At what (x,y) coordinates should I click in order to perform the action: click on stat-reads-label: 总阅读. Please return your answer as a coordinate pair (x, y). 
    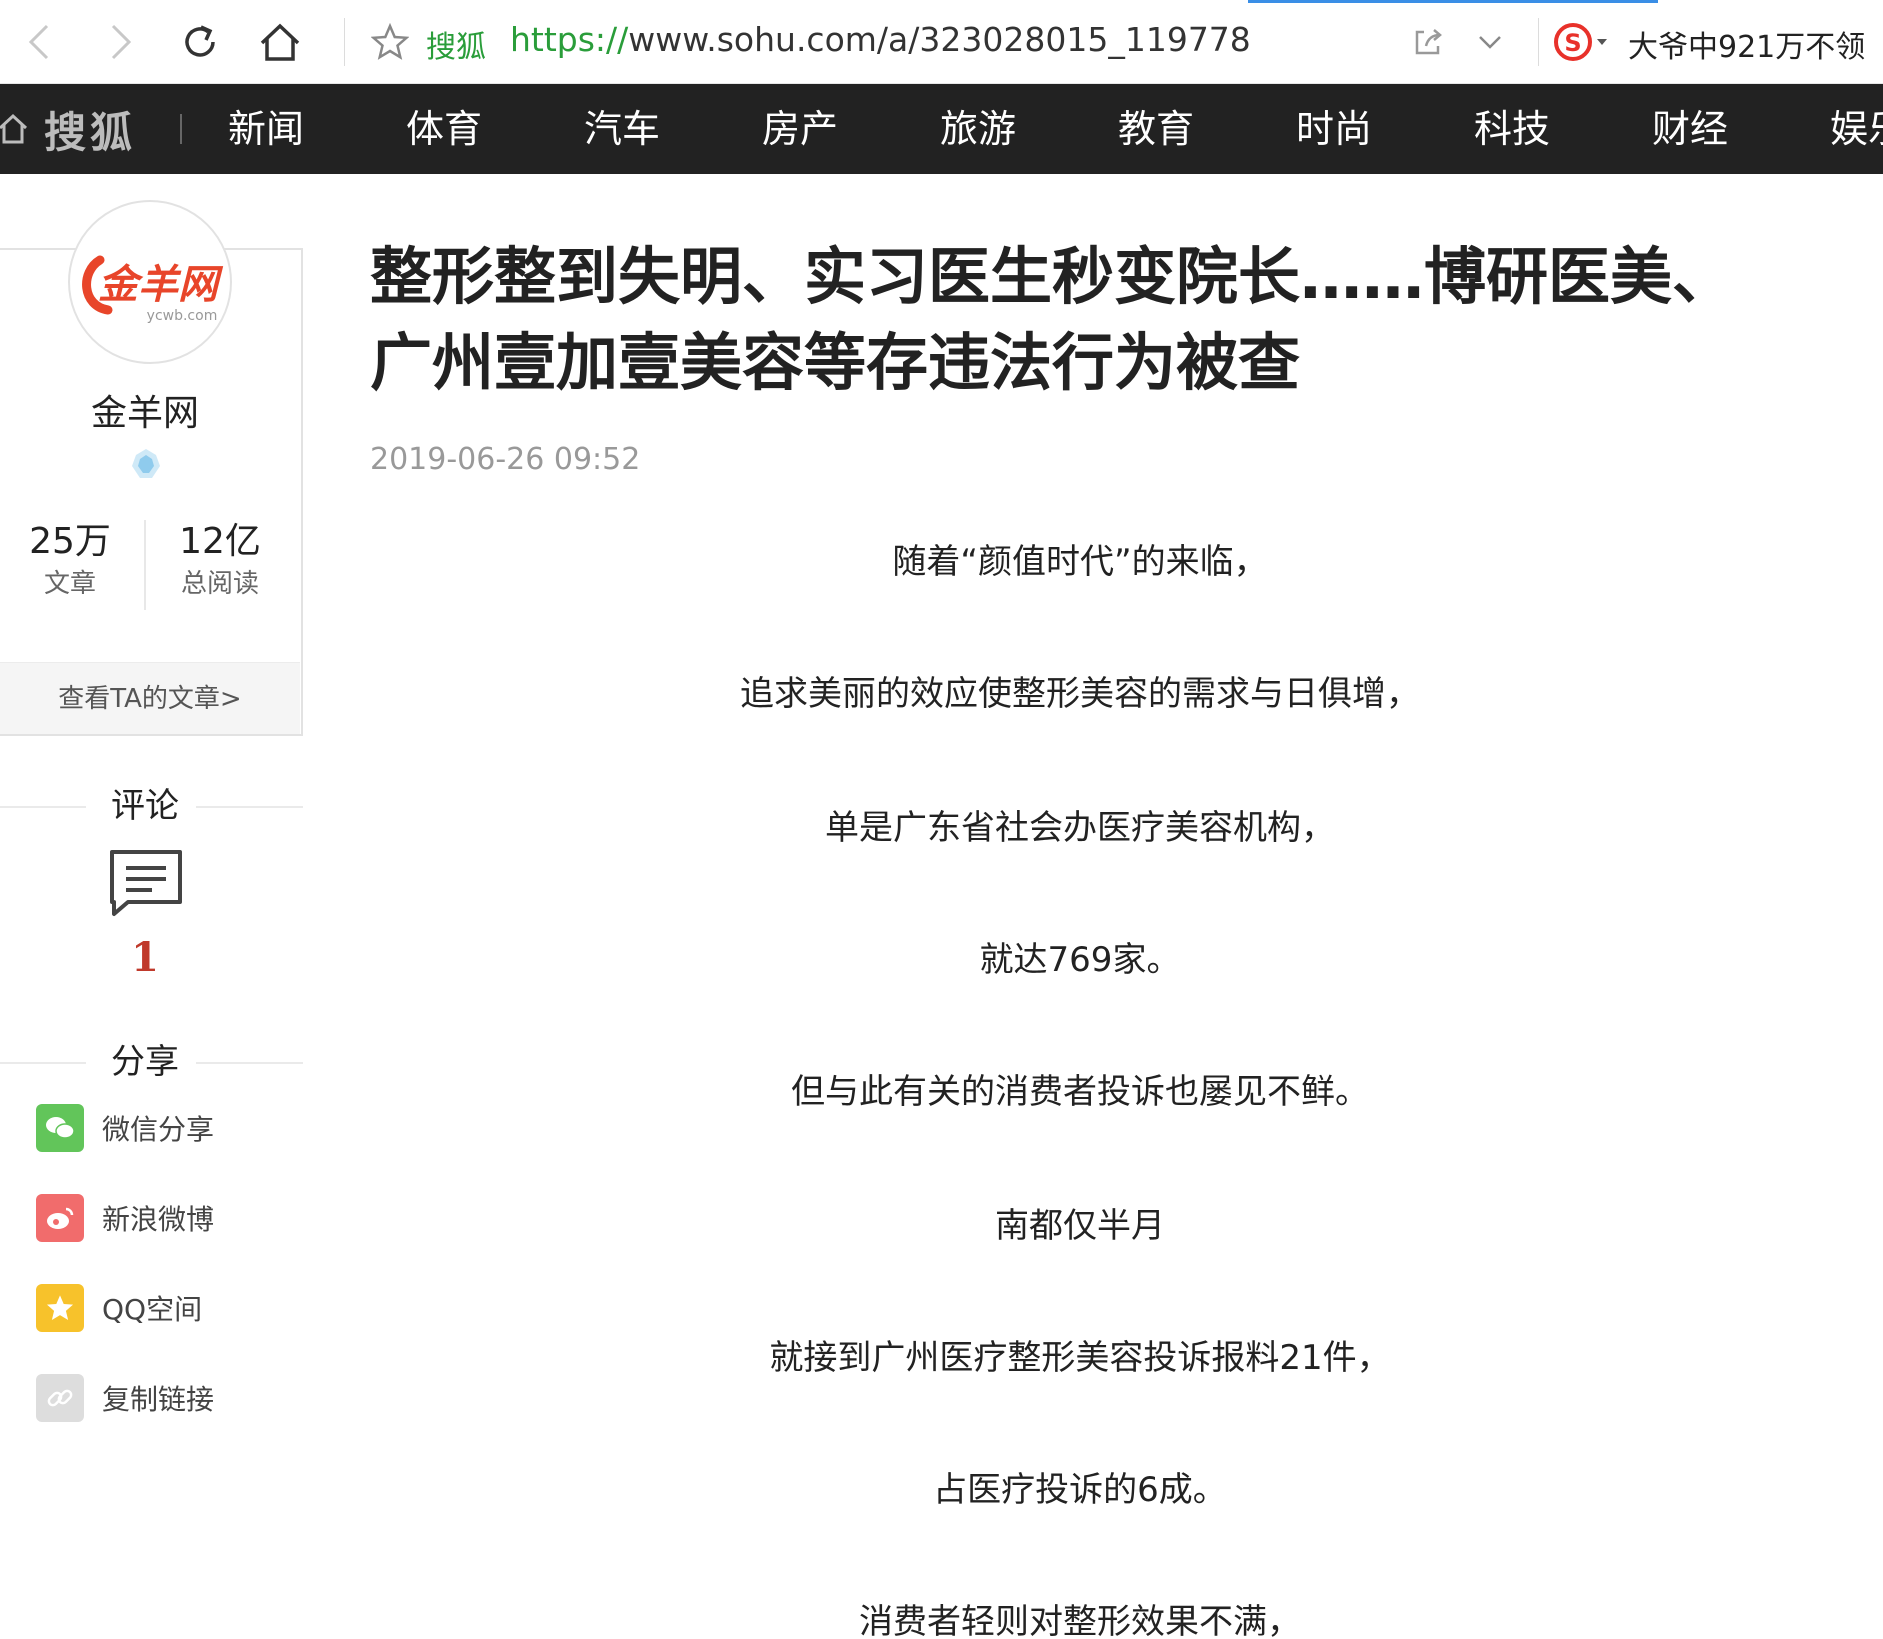
    Looking at the image, I should click on (219, 584).